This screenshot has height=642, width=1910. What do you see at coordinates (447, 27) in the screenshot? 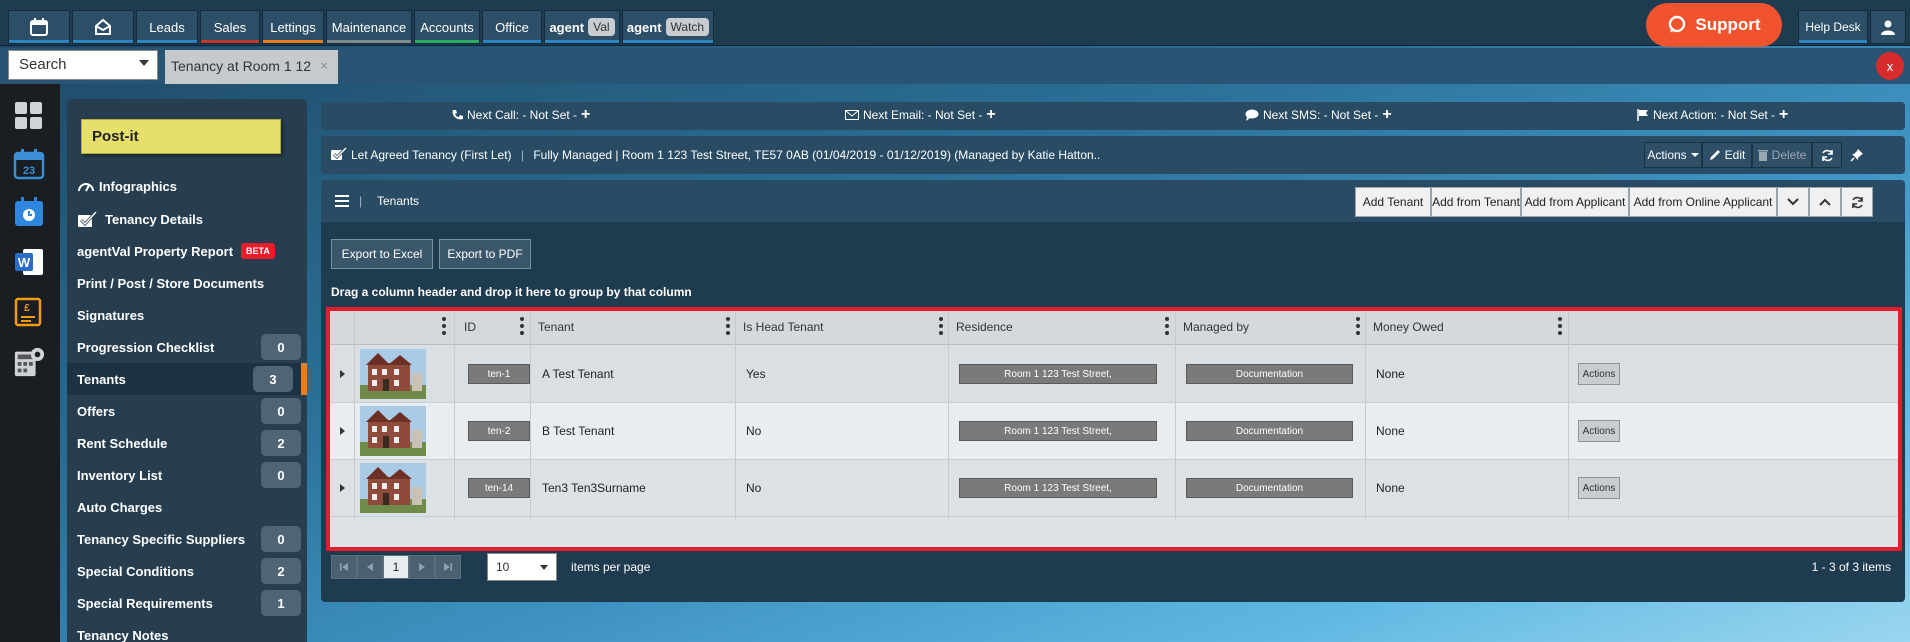
I see `tab-accounts: Accounts` at bounding box center [447, 27].